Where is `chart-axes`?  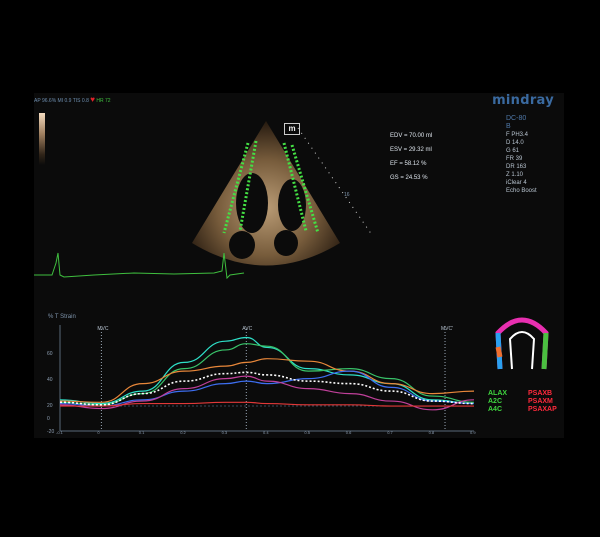
chart-axes is located at coordinates (266, 378).